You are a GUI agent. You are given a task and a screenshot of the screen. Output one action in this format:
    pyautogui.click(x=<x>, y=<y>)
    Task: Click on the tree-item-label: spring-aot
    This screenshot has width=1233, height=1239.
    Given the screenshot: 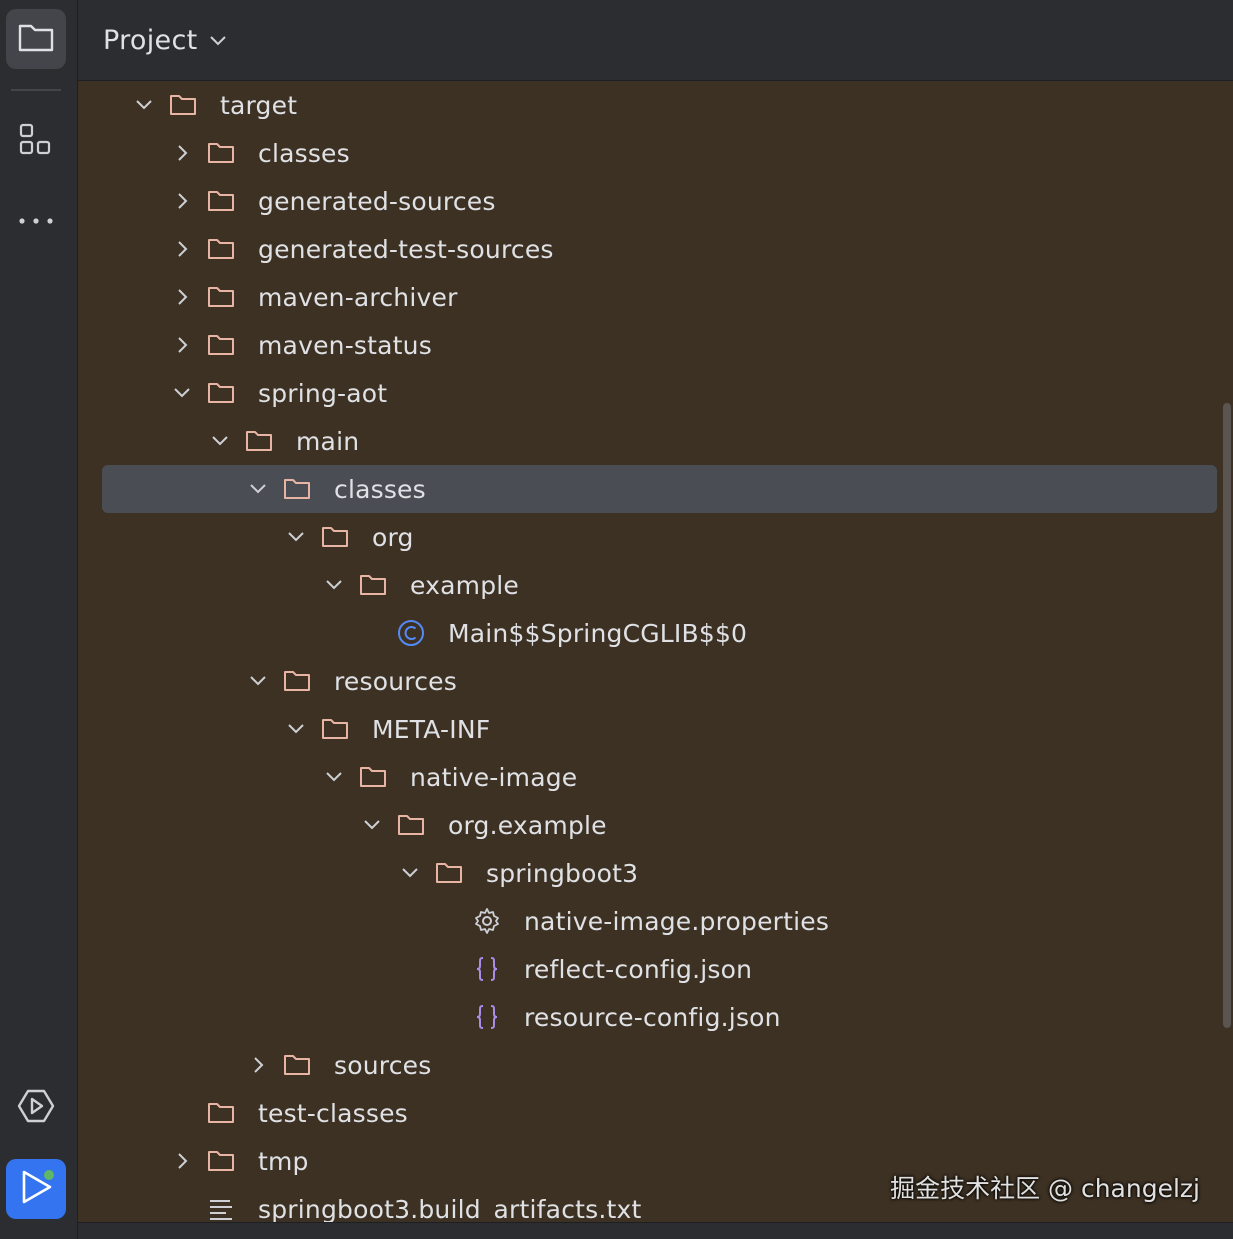 What is the action you would take?
    pyautogui.click(x=323, y=393)
    